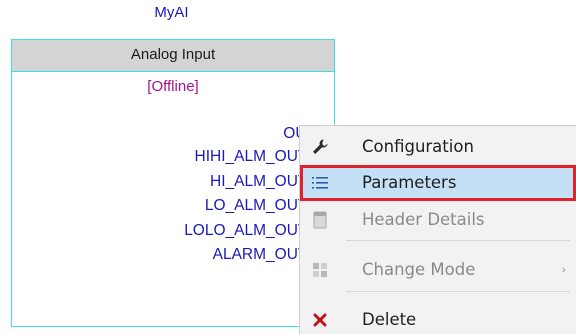 This screenshot has height=334, width=576. Describe the element at coordinates (320, 220) in the screenshot. I see `header-icon` at that location.